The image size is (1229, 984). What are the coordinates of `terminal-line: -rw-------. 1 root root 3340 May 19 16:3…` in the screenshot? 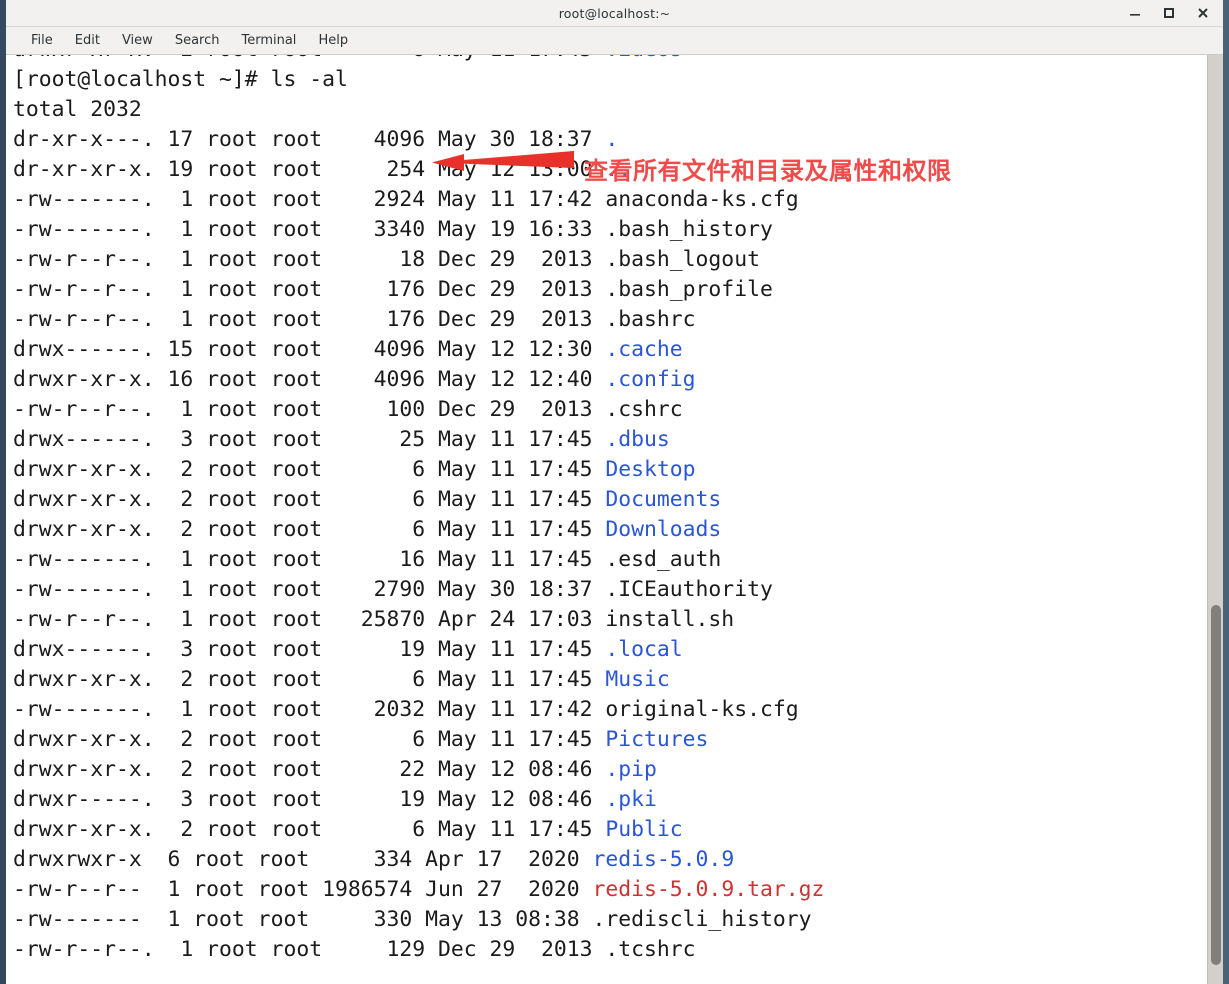 It's located at (393, 229).